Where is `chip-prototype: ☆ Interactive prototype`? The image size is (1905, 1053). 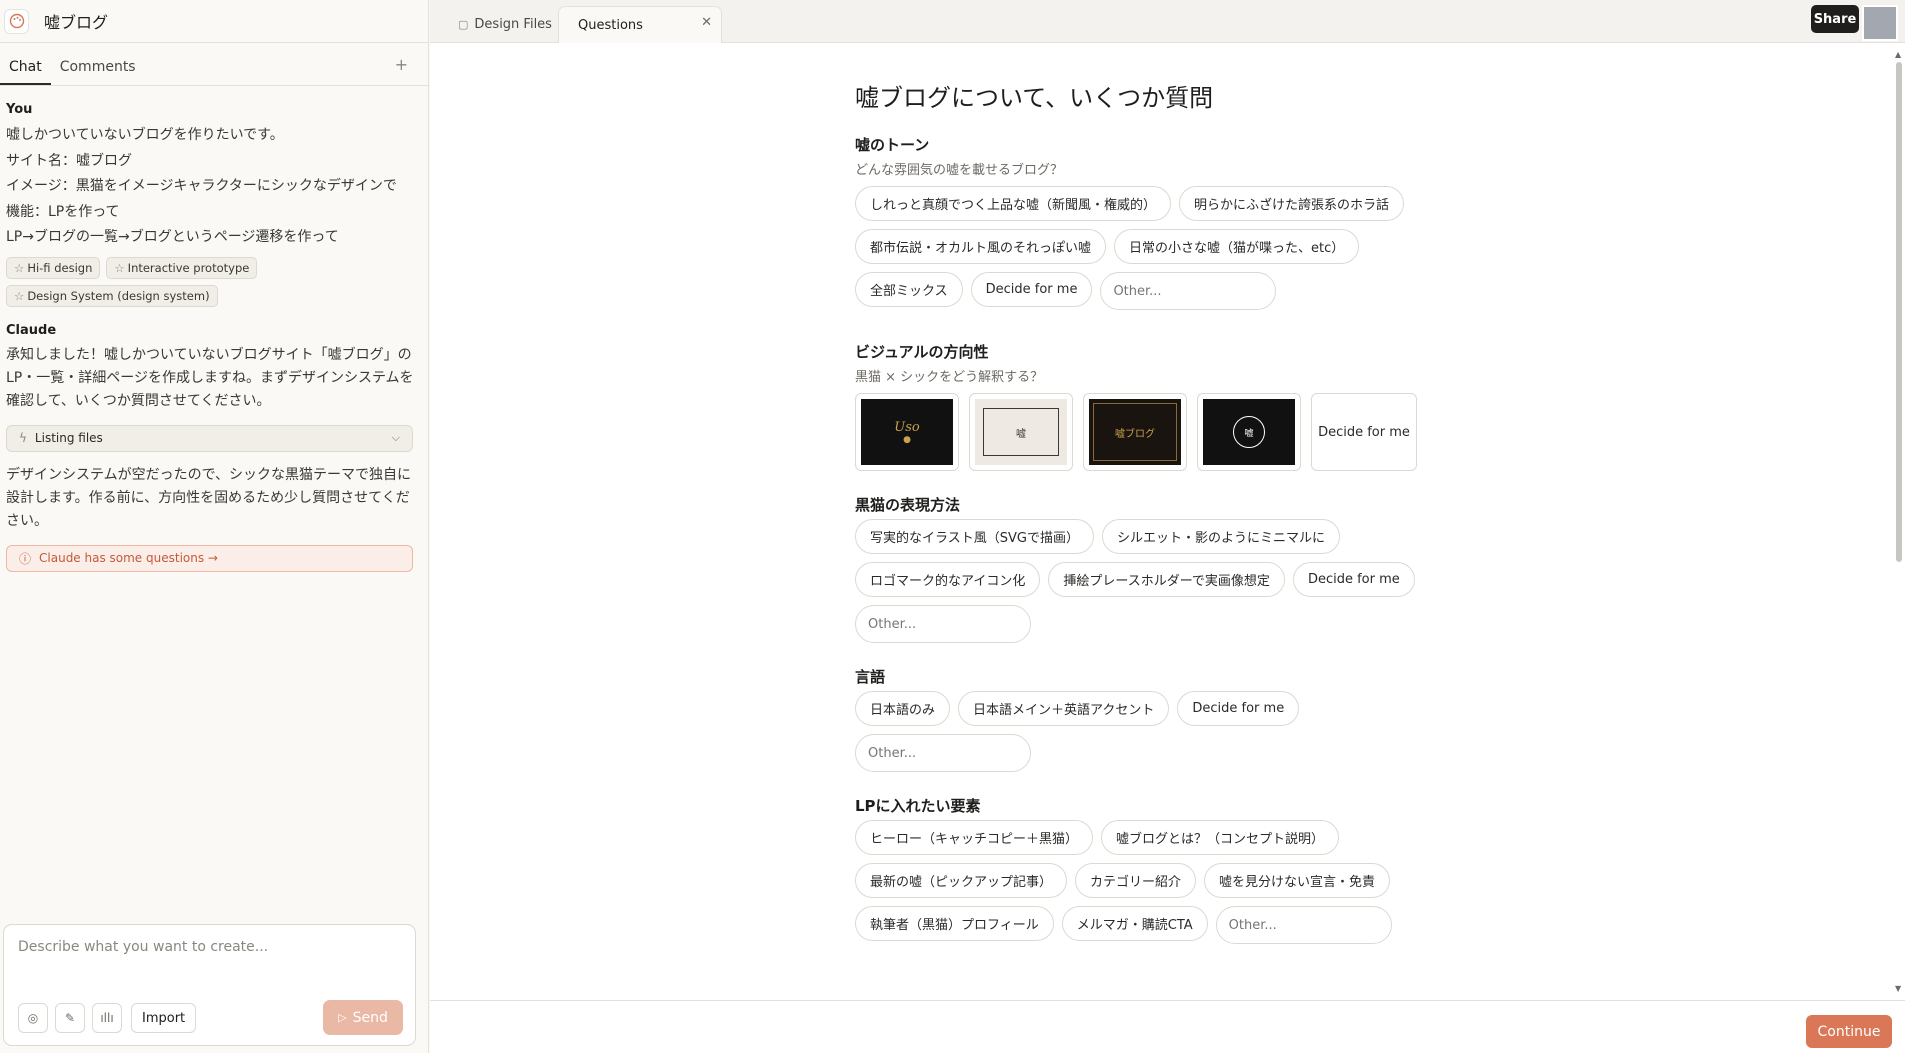 chip-prototype: ☆ Interactive prototype is located at coordinates (182, 267).